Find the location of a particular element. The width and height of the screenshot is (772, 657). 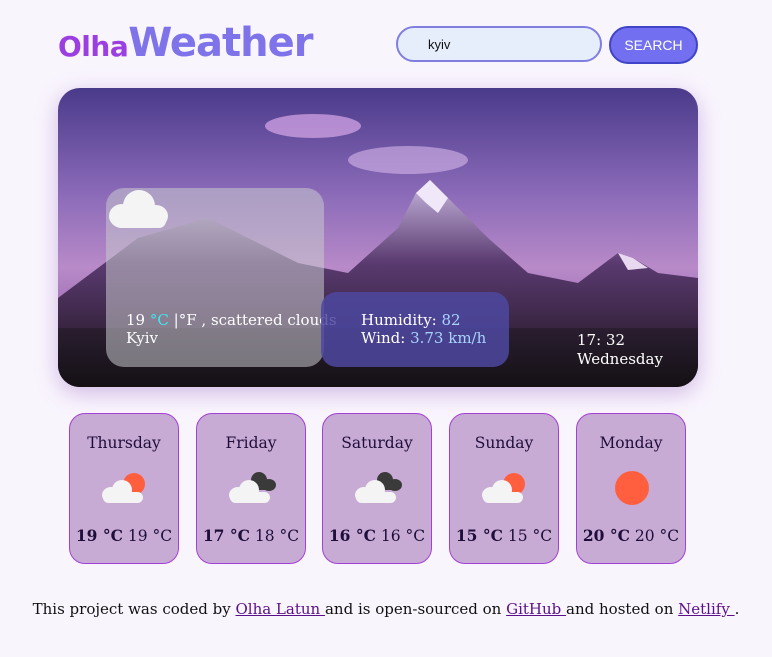

humidity-line: Humidity: 82 is located at coordinates (411, 320).